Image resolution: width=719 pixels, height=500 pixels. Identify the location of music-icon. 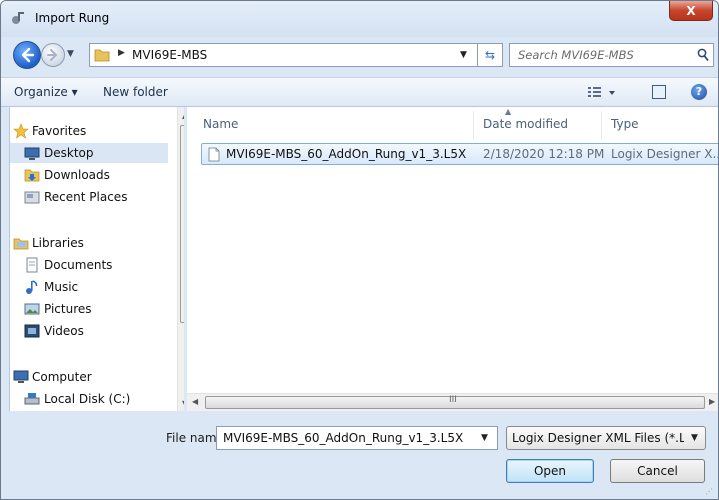
(32, 287).